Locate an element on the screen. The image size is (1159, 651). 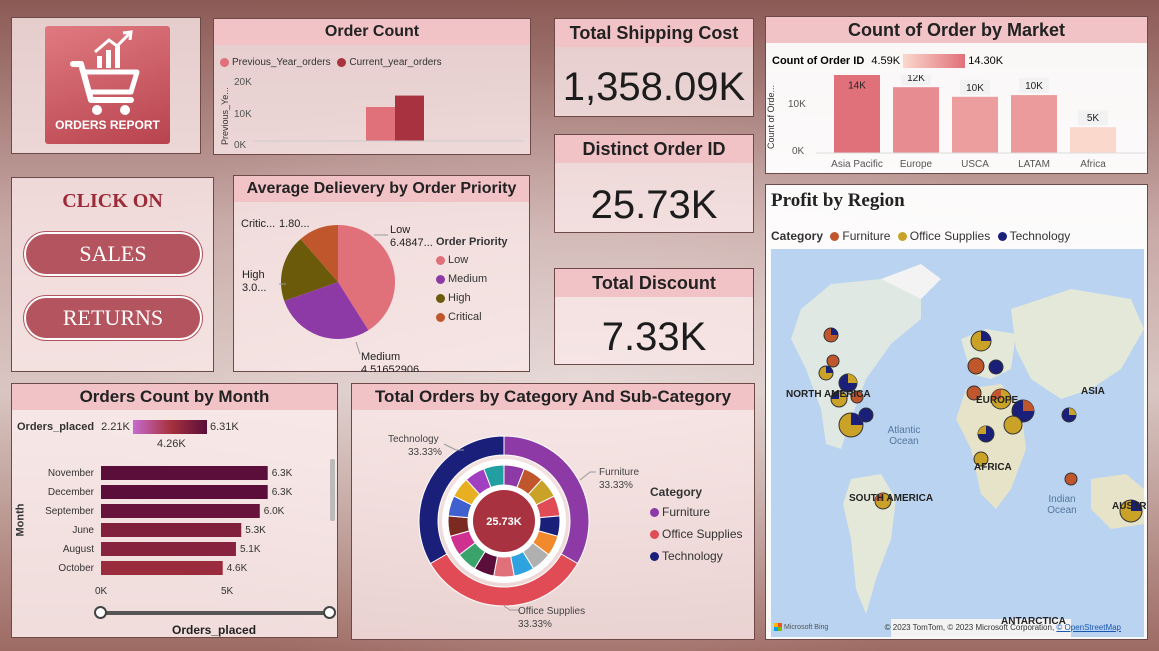
furniture-pct: 33.33% is located at coordinates (616, 485).